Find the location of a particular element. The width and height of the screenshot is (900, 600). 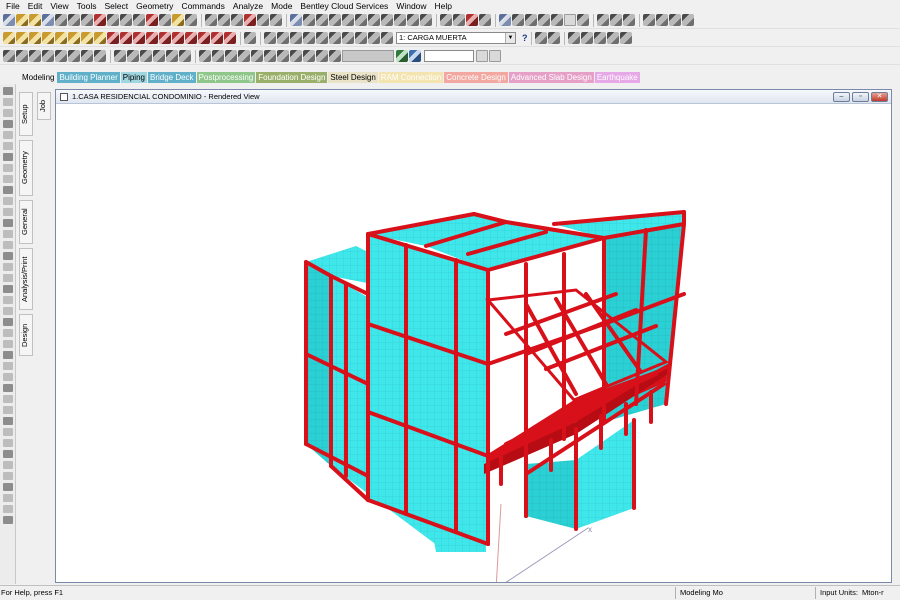

module-tab-bridge-deck: Bridge Deck is located at coordinates (171, 77).